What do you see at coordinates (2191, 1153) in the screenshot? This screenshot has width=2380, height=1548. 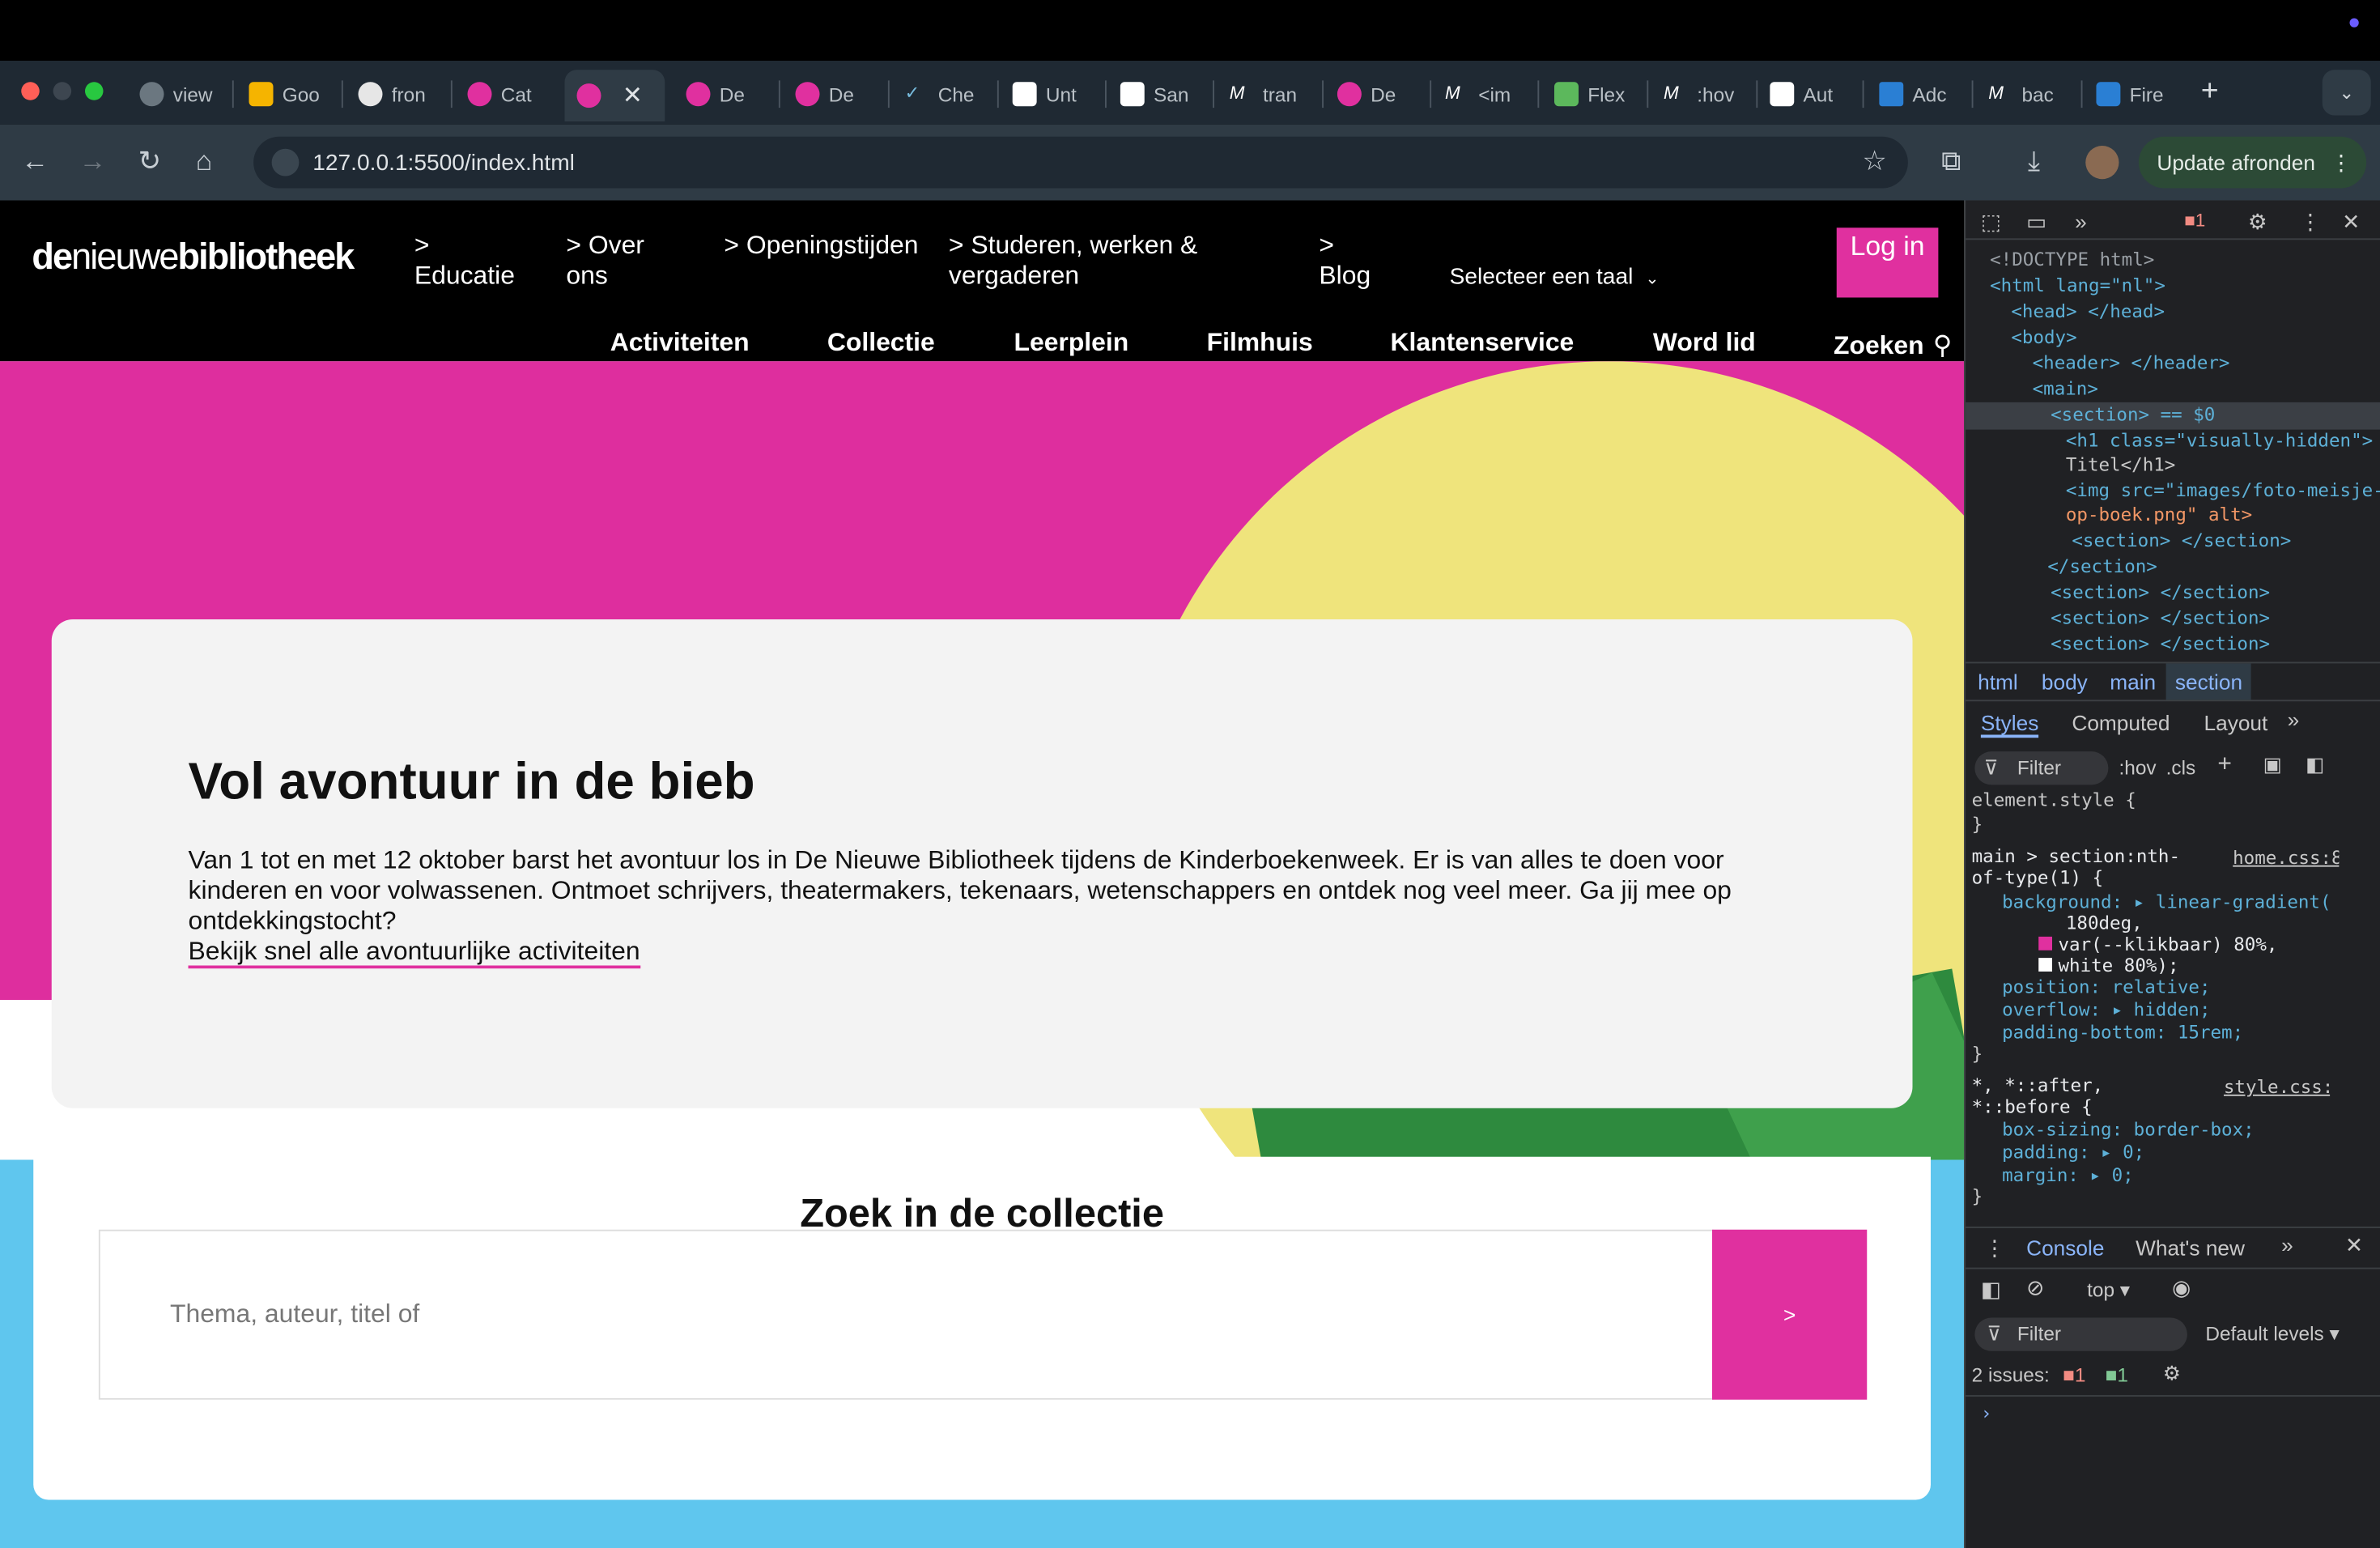 I see `css-declaration: padding: ▸ 0;` at bounding box center [2191, 1153].